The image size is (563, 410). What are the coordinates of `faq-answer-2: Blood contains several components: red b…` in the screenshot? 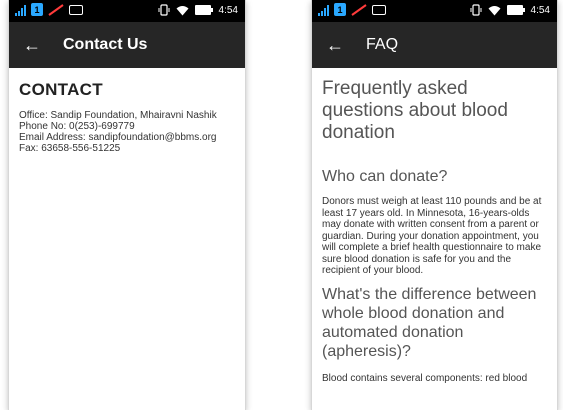 It's located at (425, 378).